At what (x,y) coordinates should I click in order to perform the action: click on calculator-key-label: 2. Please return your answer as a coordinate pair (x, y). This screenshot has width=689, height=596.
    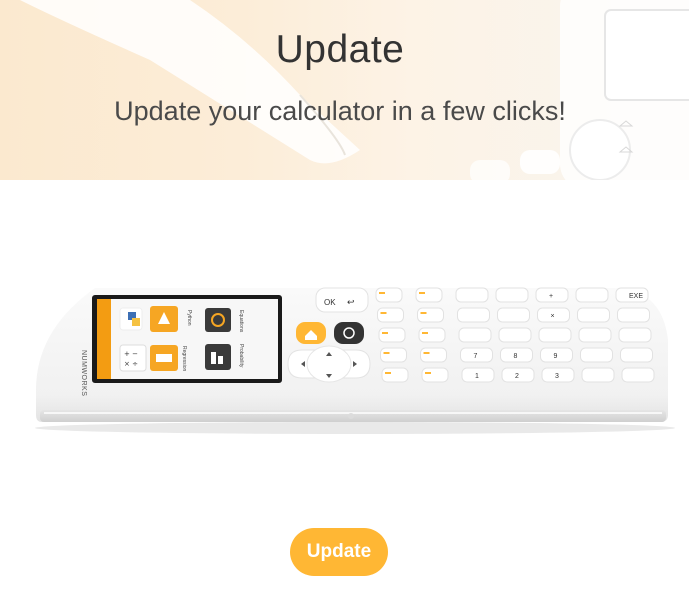
    Looking at the image, I should click on (517, 376).